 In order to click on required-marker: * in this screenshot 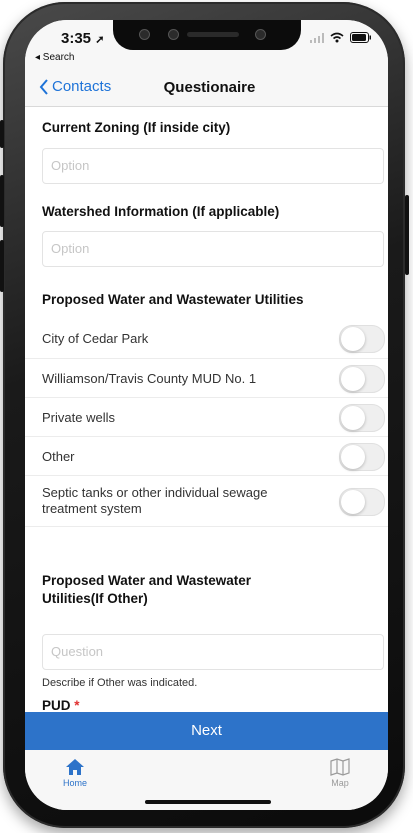, I will do `click(77, 705)`.